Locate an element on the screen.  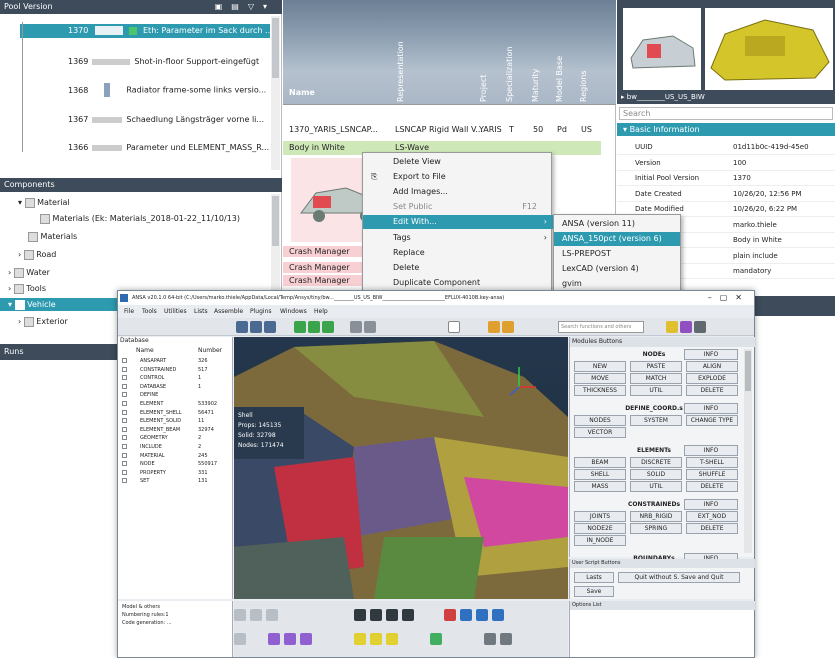
db-row: PROPERTY 331 is located at coordinates (175, 473).